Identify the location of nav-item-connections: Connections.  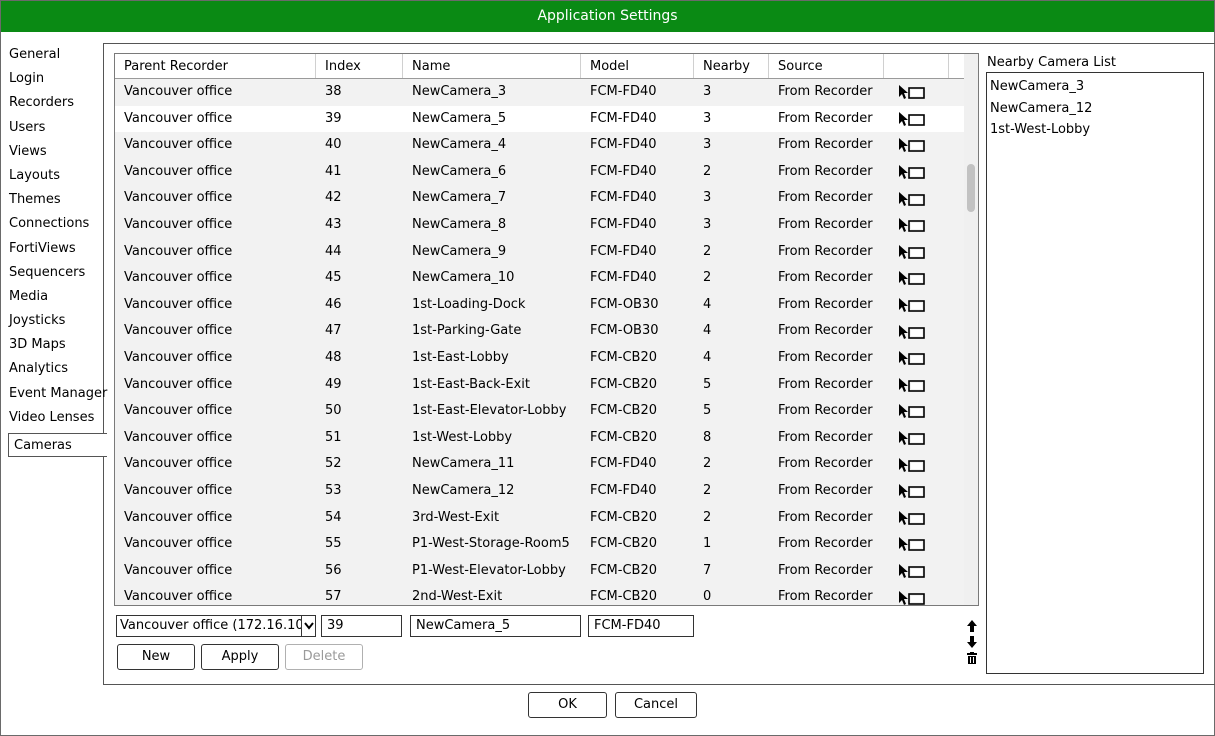
(56, 224).